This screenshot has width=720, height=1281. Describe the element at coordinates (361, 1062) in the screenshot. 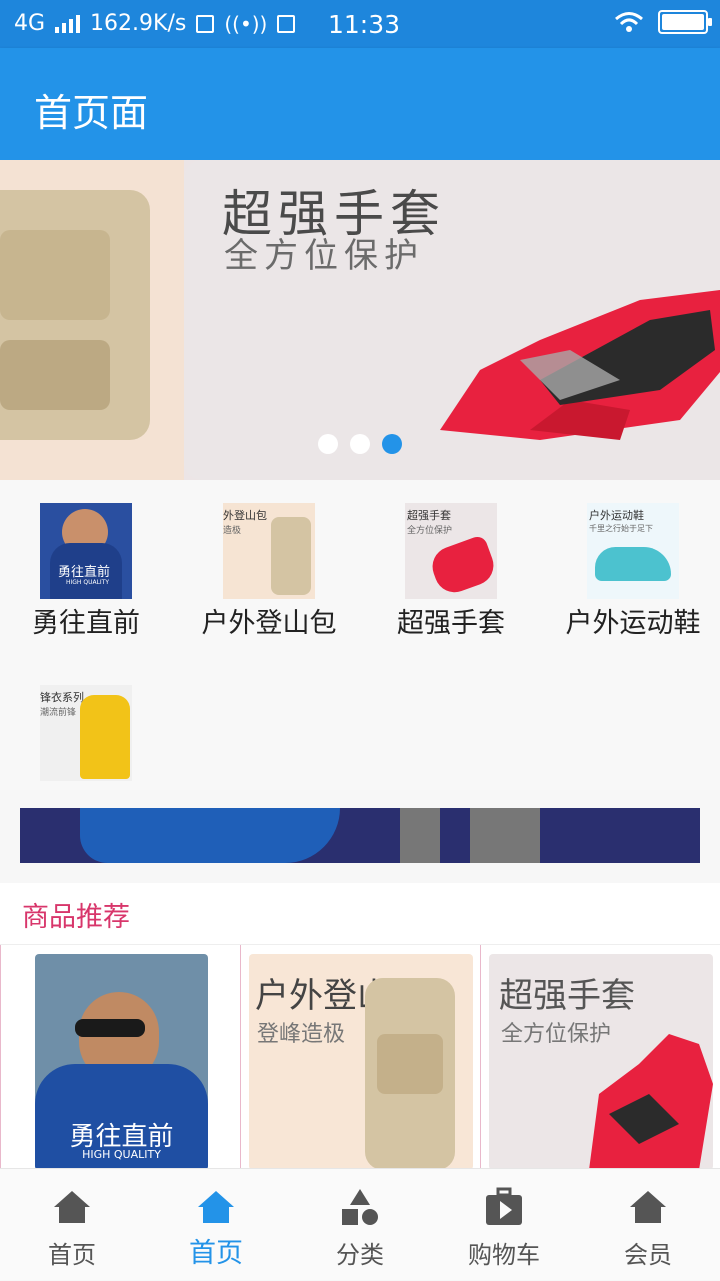

I see `product-image: 户外登山包 登峰造极` at that location.